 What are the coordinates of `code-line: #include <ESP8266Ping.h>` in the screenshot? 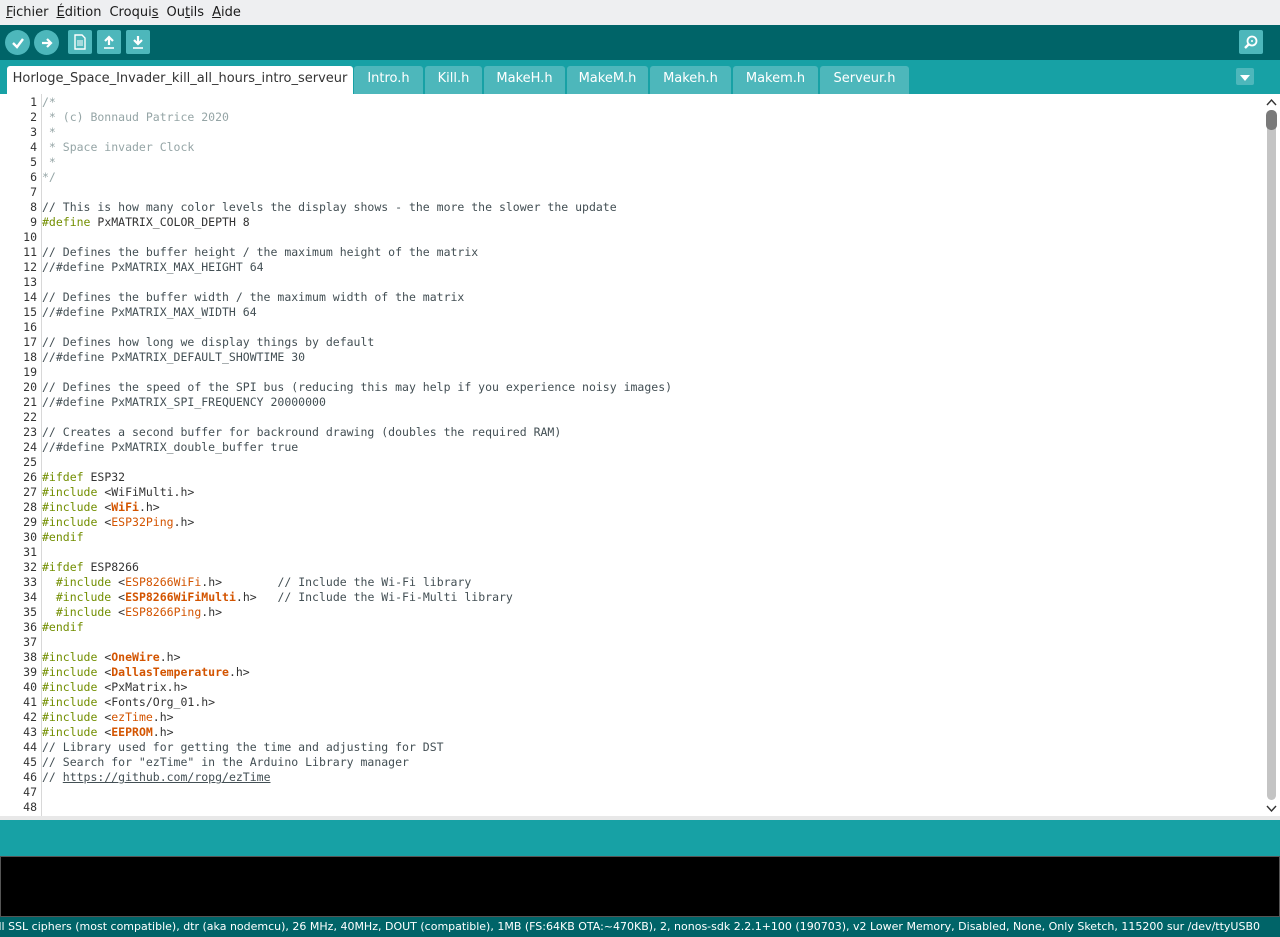 It's located at (132, 612).